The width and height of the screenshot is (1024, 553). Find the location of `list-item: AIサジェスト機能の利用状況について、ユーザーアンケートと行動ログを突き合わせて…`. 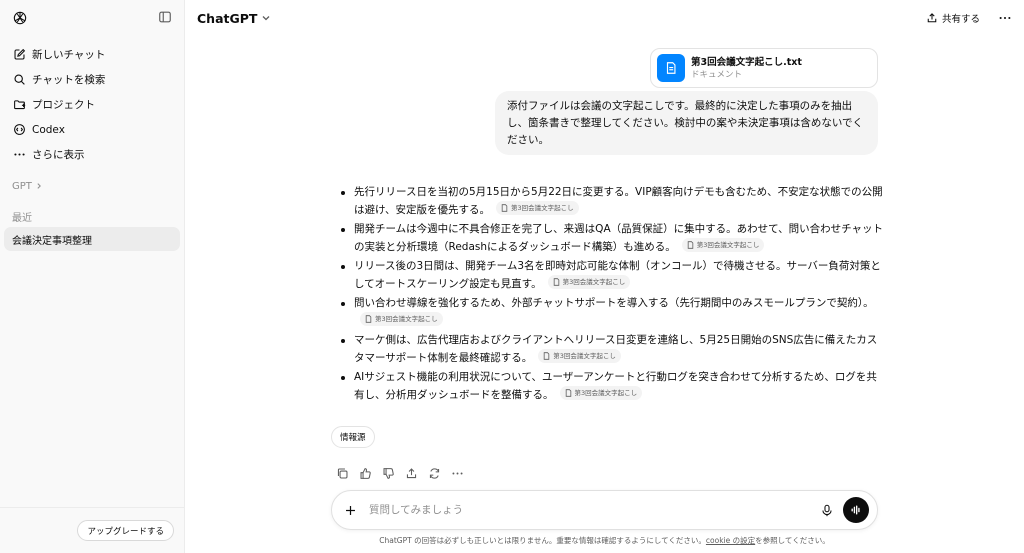

list-item: AIサジェスト機能の利用状況について、ユーザーアンケートと行動ログを突き合わせて… is located at coordinates (609, 386).